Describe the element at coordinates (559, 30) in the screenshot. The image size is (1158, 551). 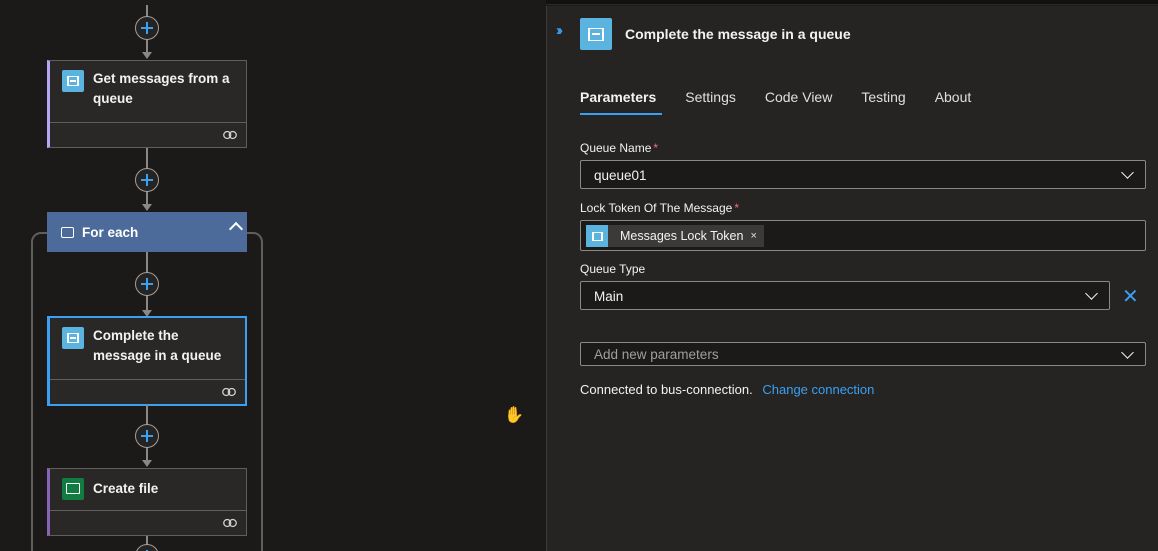
I see `collapse-panel-icon: ››` at that location.